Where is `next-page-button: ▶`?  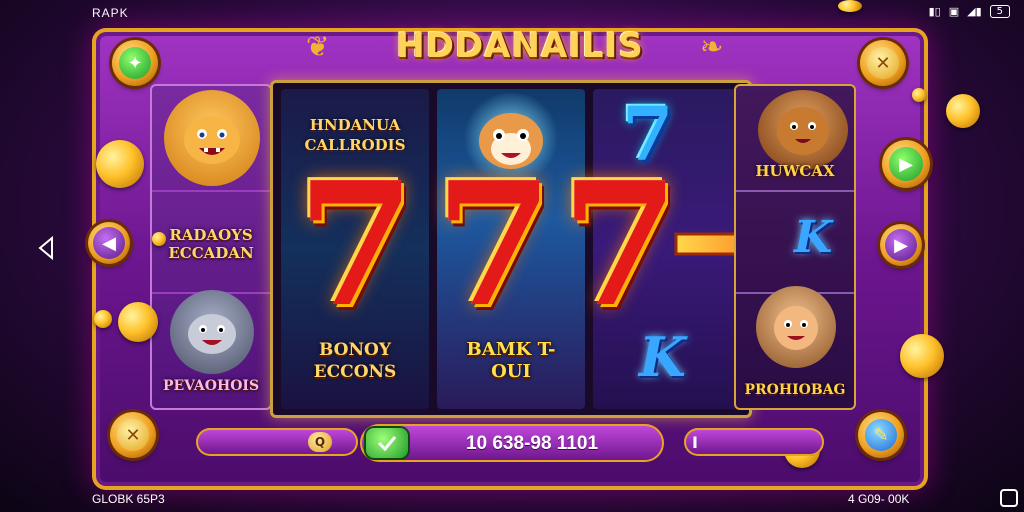 next-page-button: ▶ is located at coordinates (901, 245).